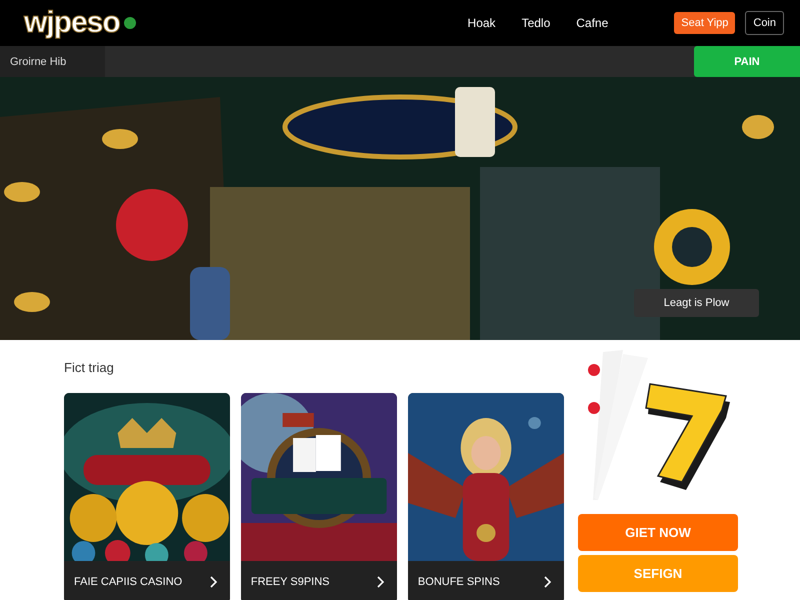  What do you see at coordinates (536, 23) in the screenshot?
I see `nav-link: Tedlo` at bounding box center [536, 23].